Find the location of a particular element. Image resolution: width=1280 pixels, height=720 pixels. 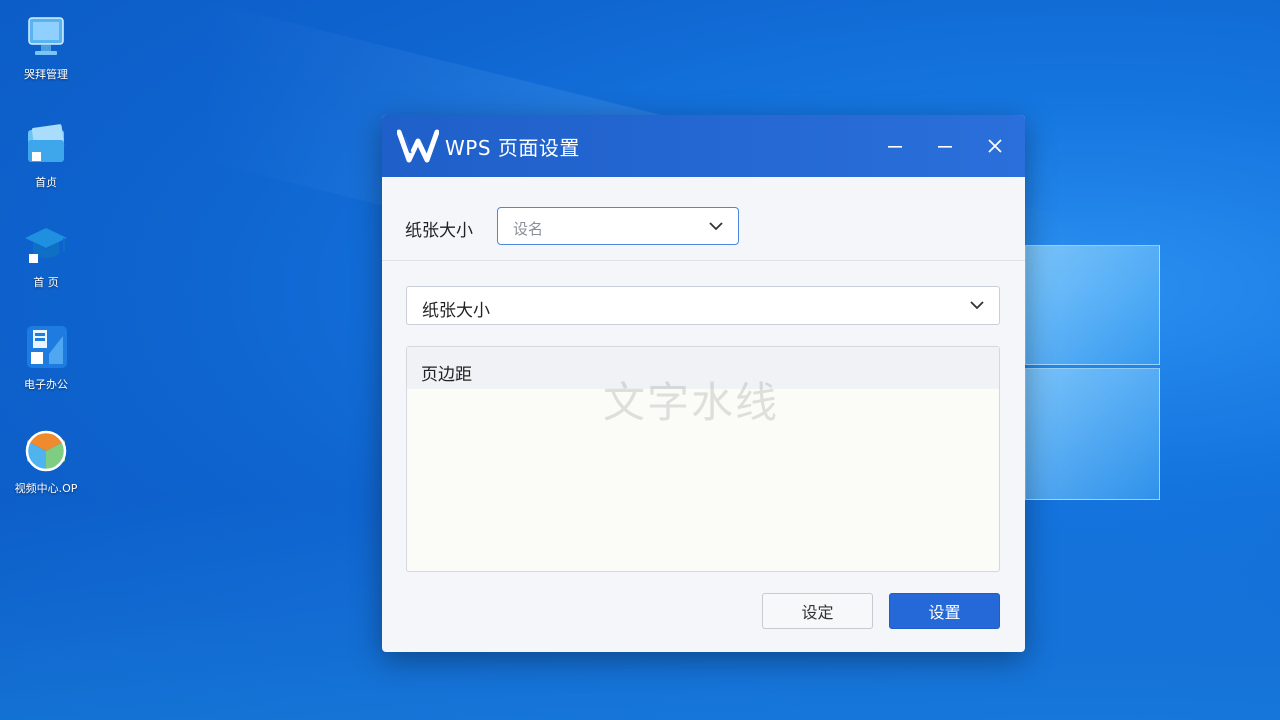

paper-size-label: 纸张大小 is located at coordinates (439, 231).